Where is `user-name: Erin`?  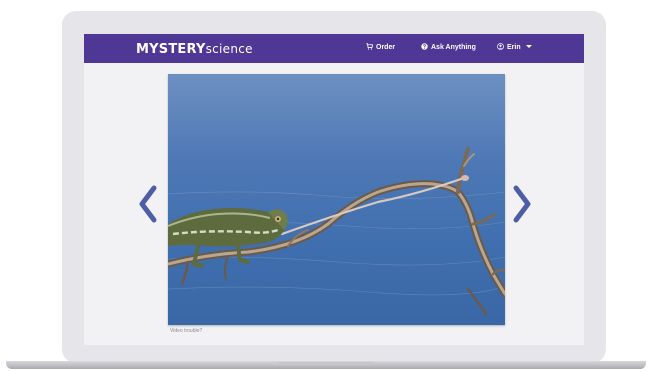 user-name: Erin is located at coordinates (514, 47).